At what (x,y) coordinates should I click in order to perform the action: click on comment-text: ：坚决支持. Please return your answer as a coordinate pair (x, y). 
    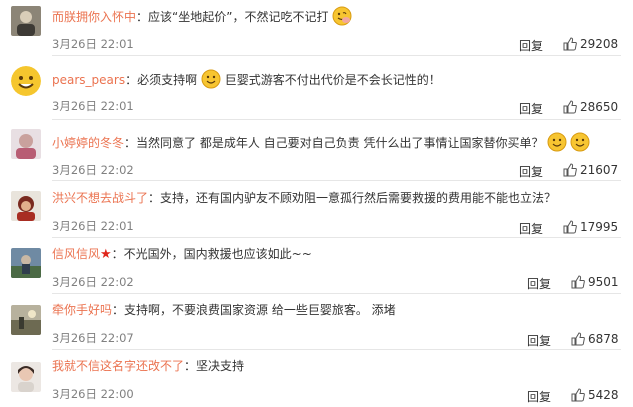
    Looking at the image, I should click on (214, 366).